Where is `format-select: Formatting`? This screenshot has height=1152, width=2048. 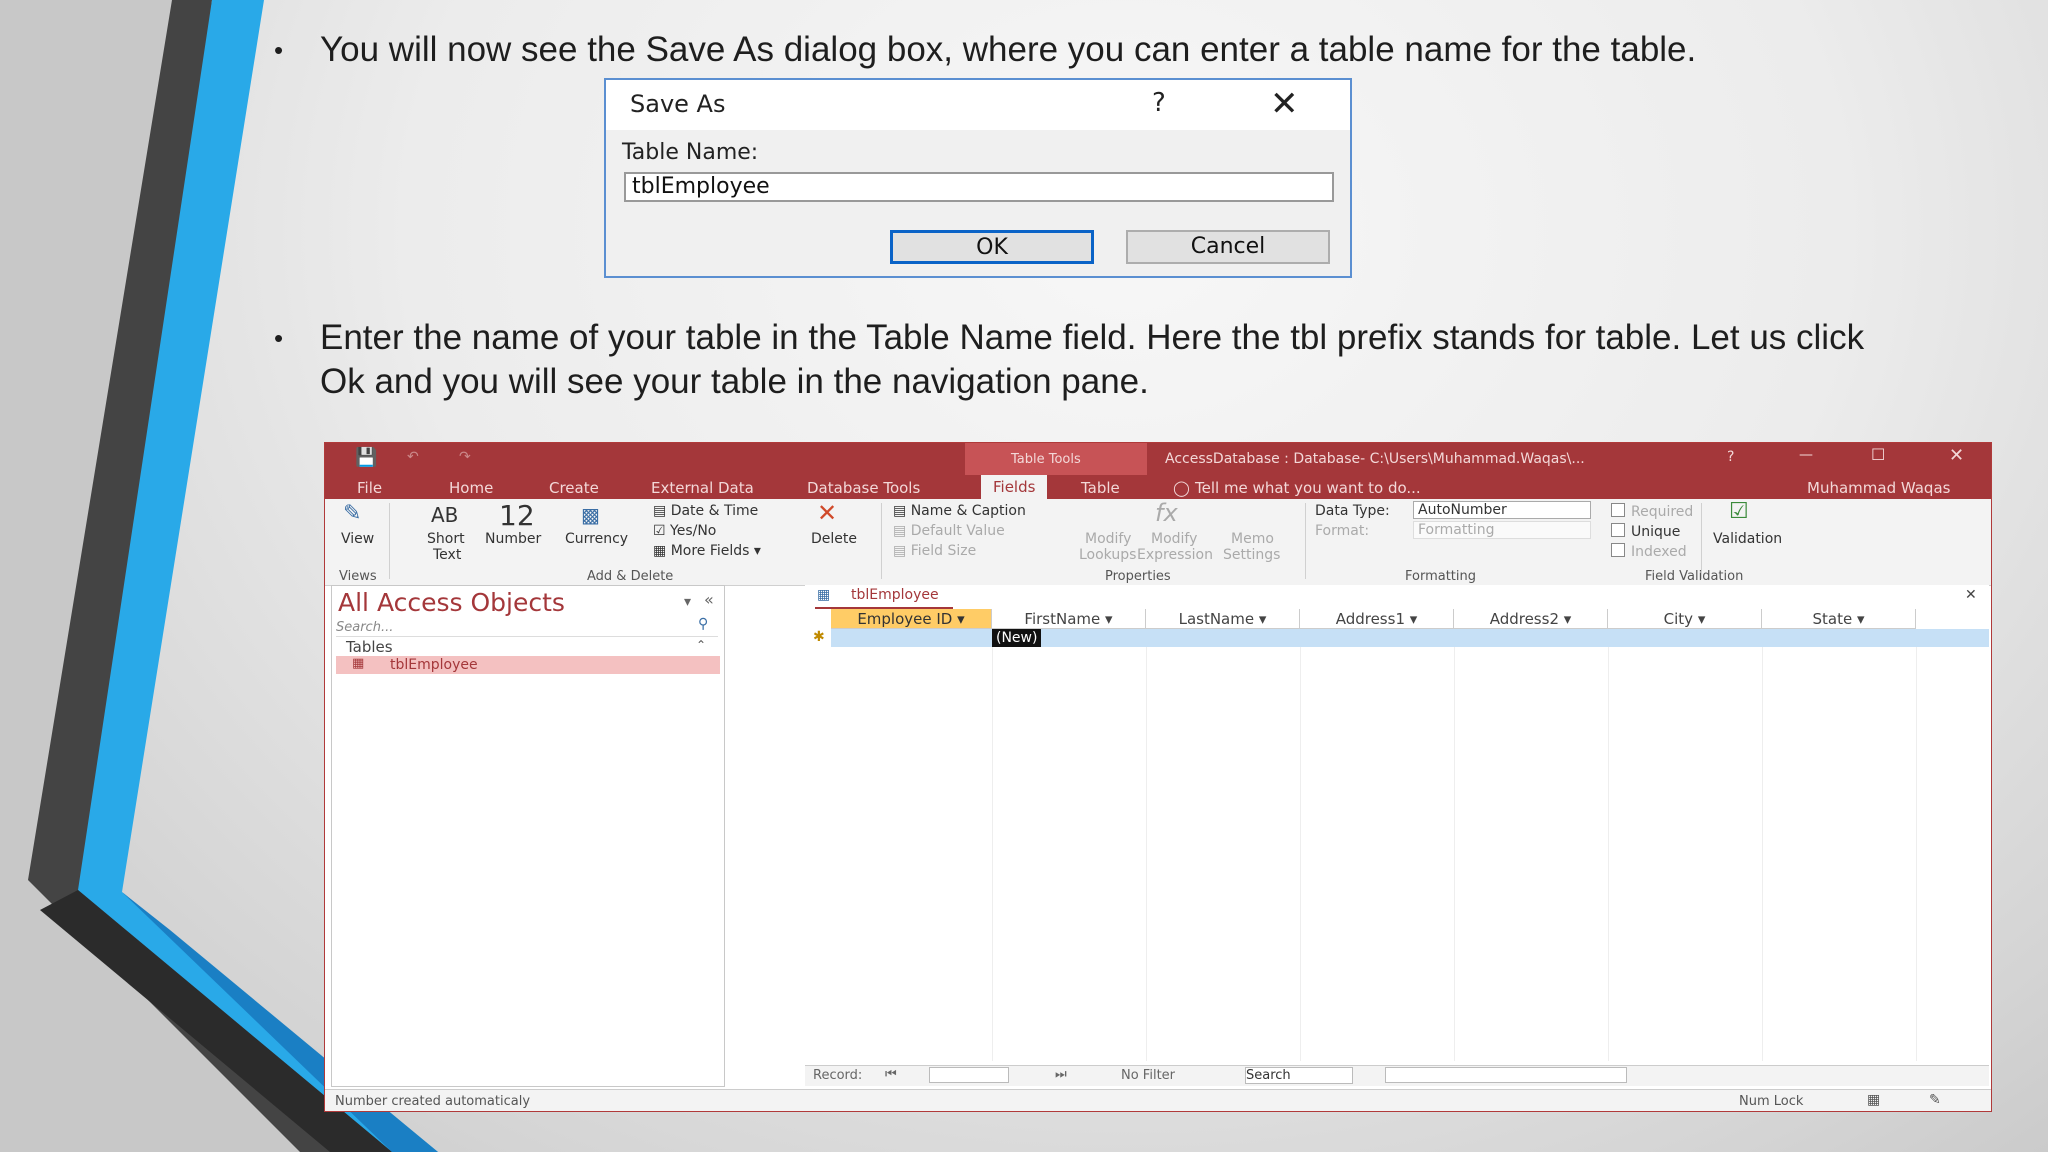 format-select: Formatting is located at coordinates (1502, 530).